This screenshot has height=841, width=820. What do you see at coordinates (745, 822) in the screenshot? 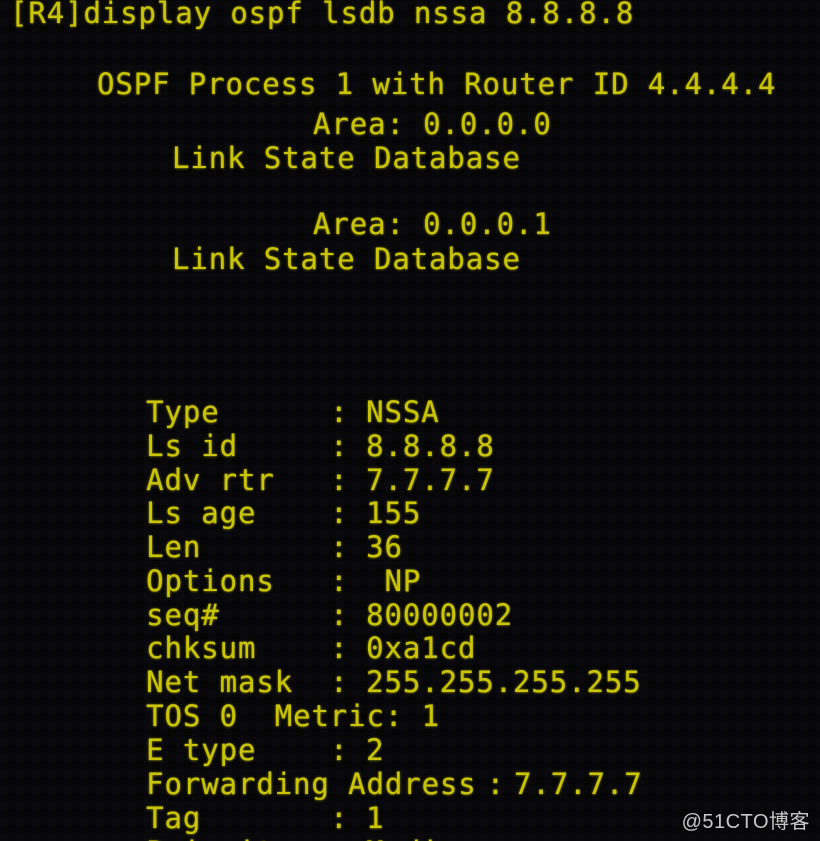
I see `site-watermark: @51CTO博客` at bounding box center [745, 822].